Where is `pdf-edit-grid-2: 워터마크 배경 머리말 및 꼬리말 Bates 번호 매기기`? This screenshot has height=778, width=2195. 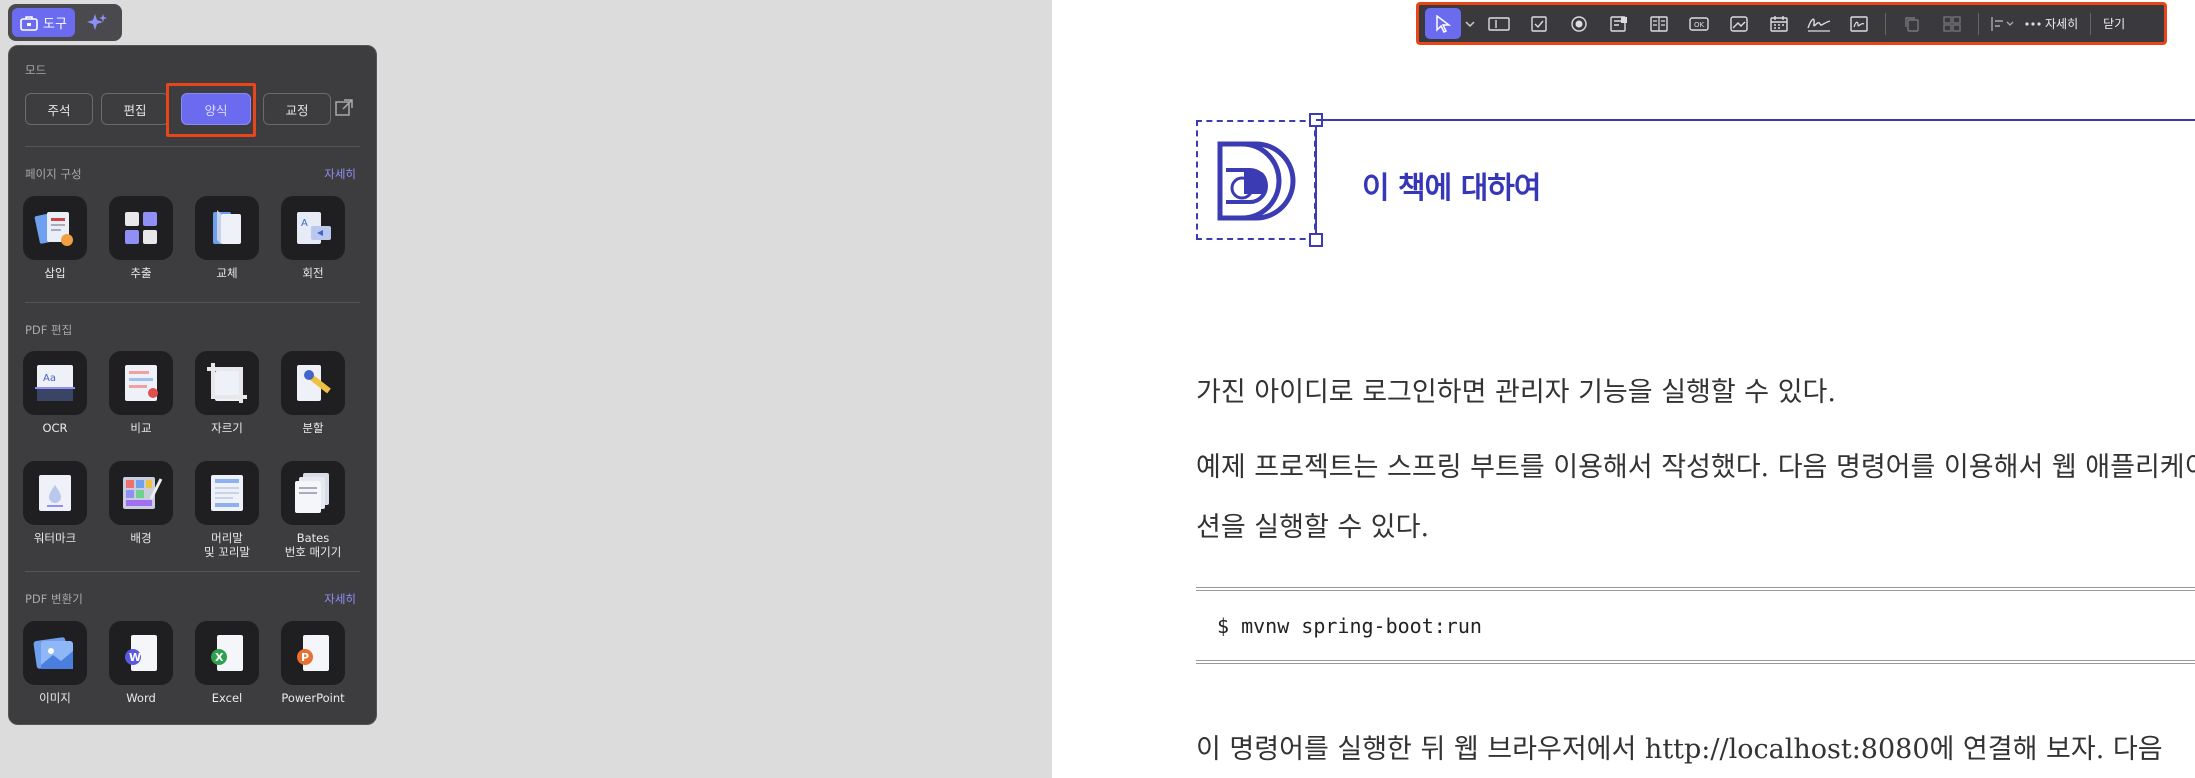
pdf-edit-grid-2: 워터마크 배경 머리말 및 꼬리말 Bates 번호 매기기 is located at coordinates (184, 510).